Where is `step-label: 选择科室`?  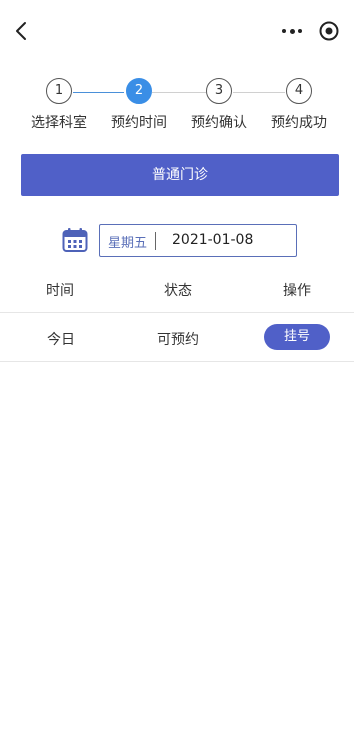 step-label: 选择科室 is located at coordinates (59, 123).